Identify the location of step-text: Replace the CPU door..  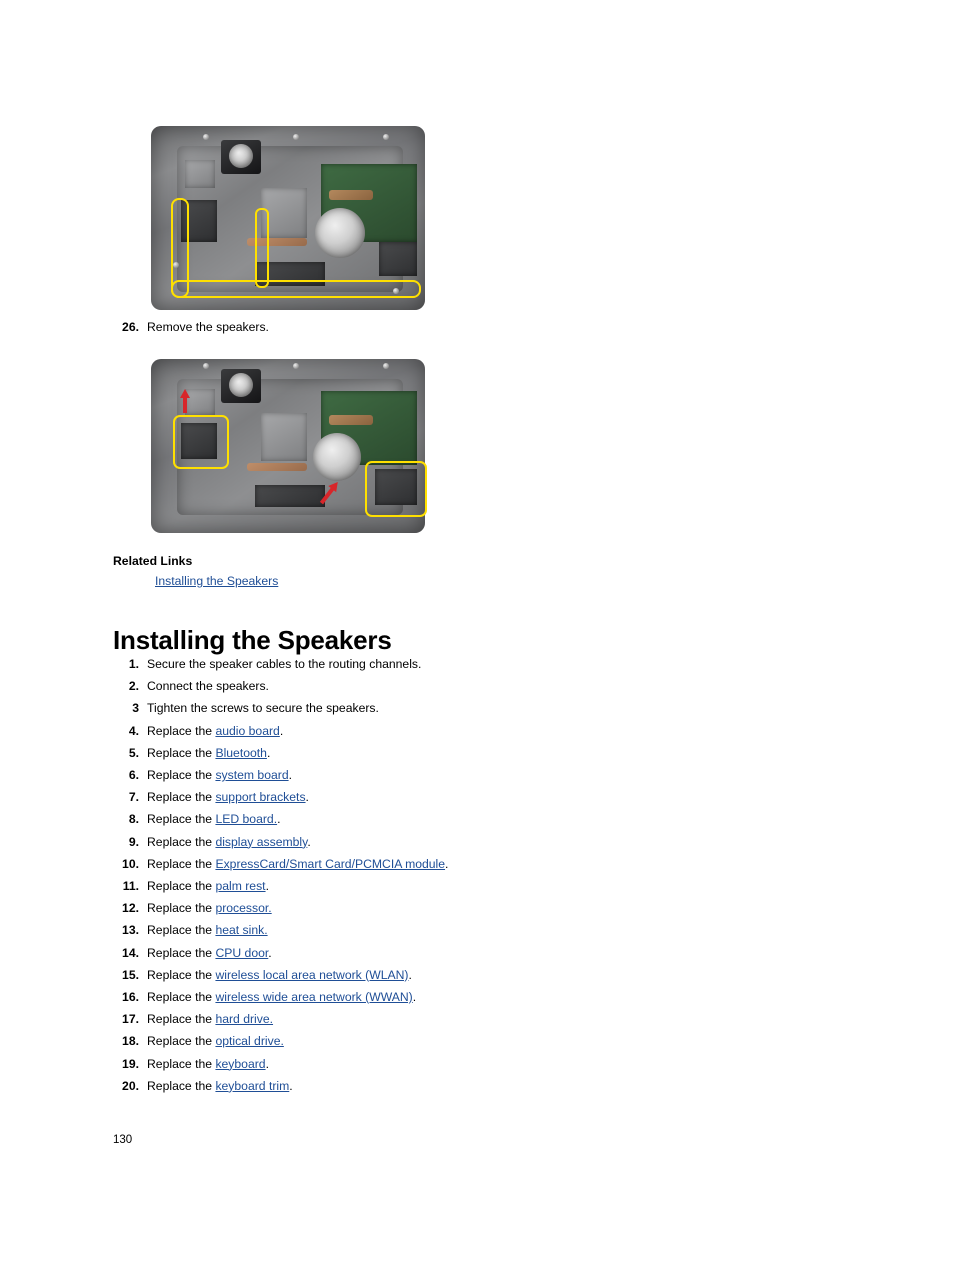
(209, 953).